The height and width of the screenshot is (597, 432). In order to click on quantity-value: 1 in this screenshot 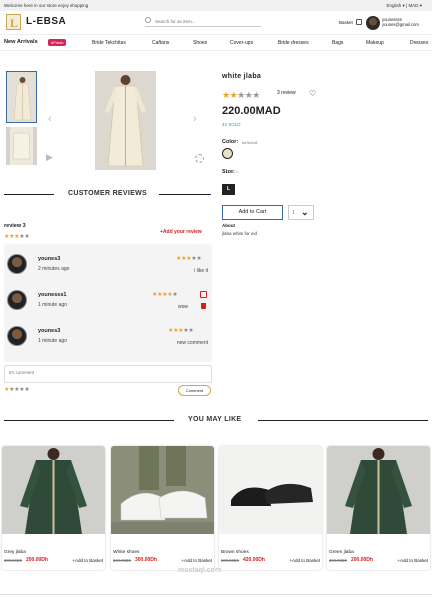, I will do `click(293, 213)`.